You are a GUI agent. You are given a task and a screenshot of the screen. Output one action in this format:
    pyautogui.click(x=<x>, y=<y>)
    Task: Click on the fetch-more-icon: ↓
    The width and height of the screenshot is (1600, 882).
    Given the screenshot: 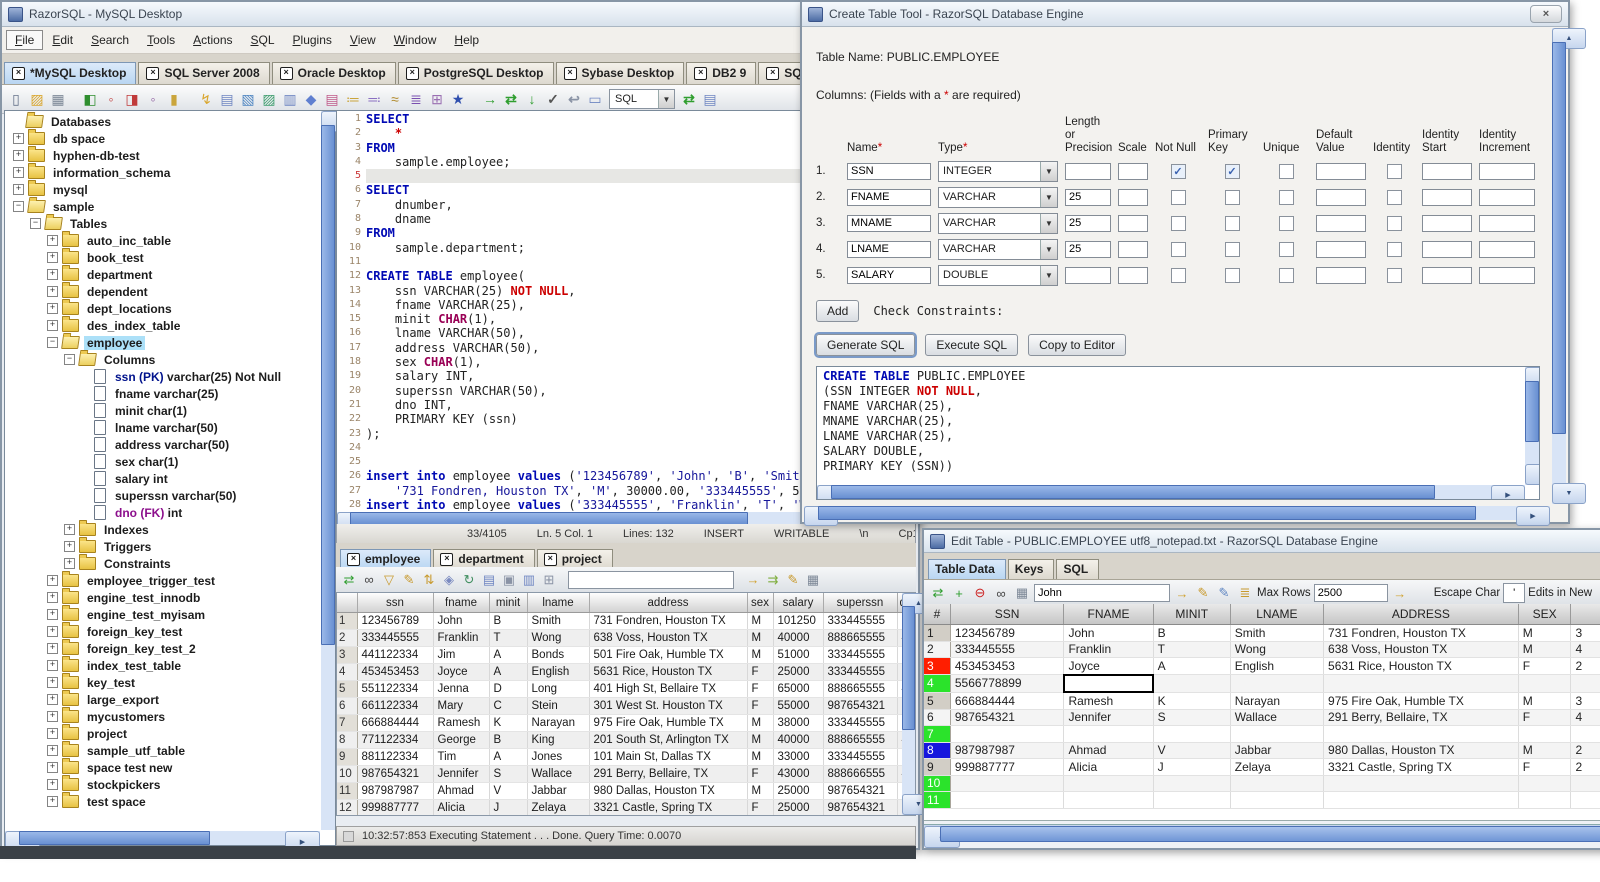 What is the action you would take?
    pyautogui.click(x=532, y=99)
    